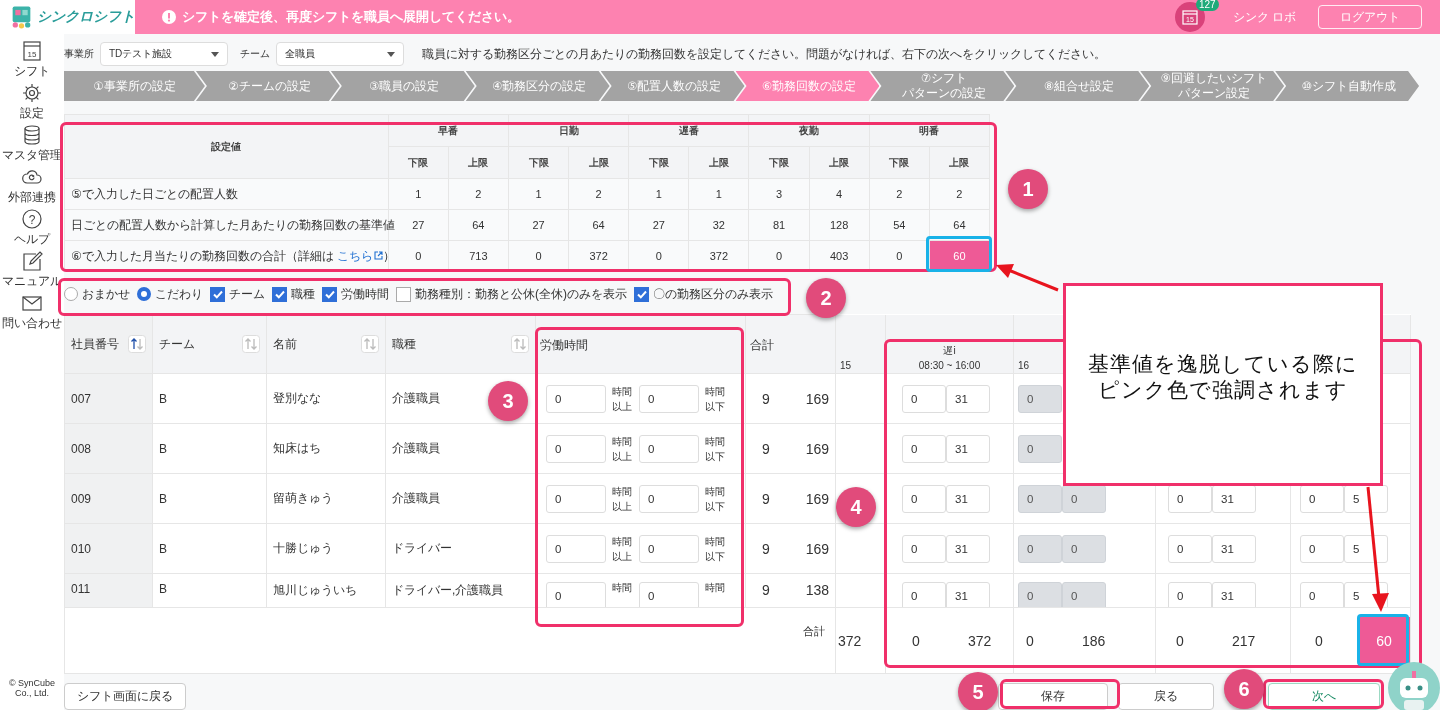  Describe the element at coordinates (177, 344) in the screenshot. I see `column-header: チーム` at that location.